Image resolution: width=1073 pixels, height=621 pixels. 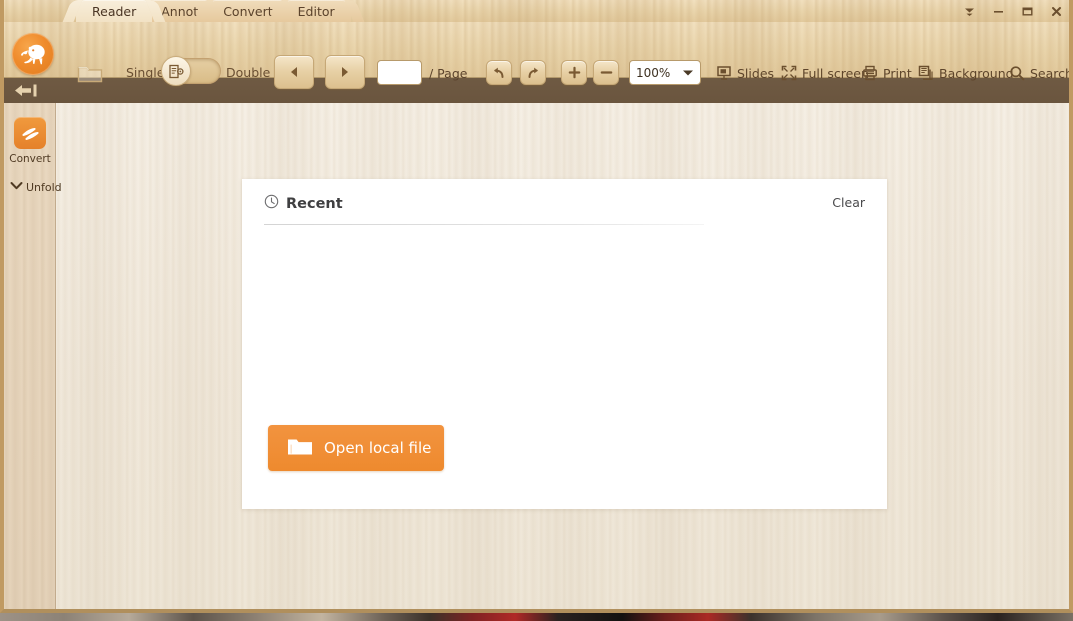 I want to click on zoom-level-select: 100%, so click(x=665, y=72).